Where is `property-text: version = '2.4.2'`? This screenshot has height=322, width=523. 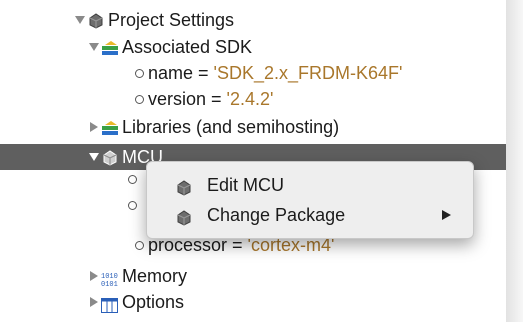
property-text: version = '2.4.2' is located at coordinates (210, 99).